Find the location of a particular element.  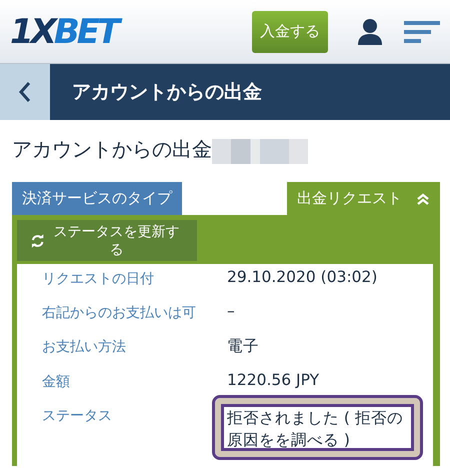

highlighted-value: 拒否されました ( 拒否の原因をを調べる ) is located at coordinates (317, 427).